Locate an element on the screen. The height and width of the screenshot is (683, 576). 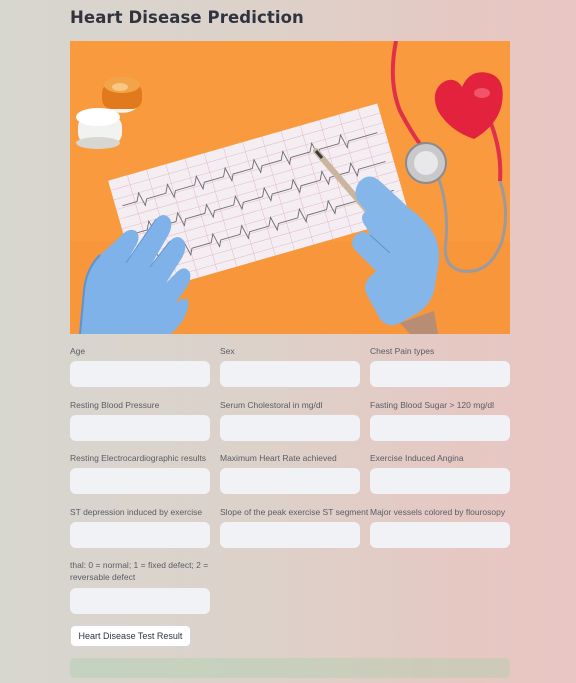
cholesterol-input is located at coordinates (290, 428).